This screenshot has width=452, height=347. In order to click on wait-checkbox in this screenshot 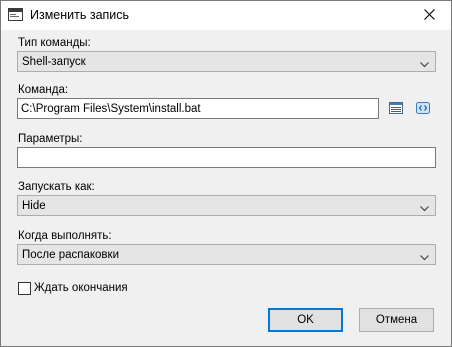, I will do `click(24, 288)`.